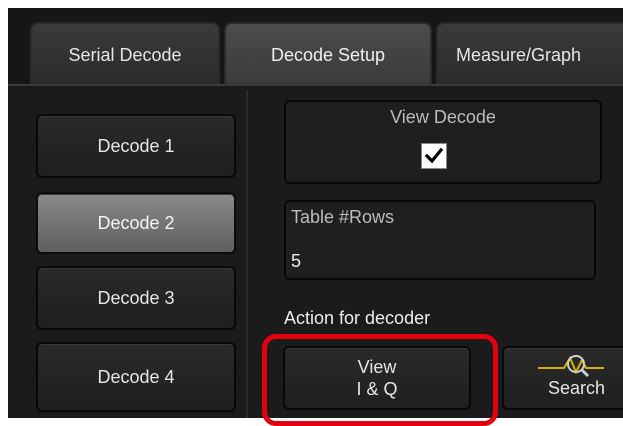 The image size is (623, 426). I want to click on decode-2-button: Decode 2, so click(136, 223).